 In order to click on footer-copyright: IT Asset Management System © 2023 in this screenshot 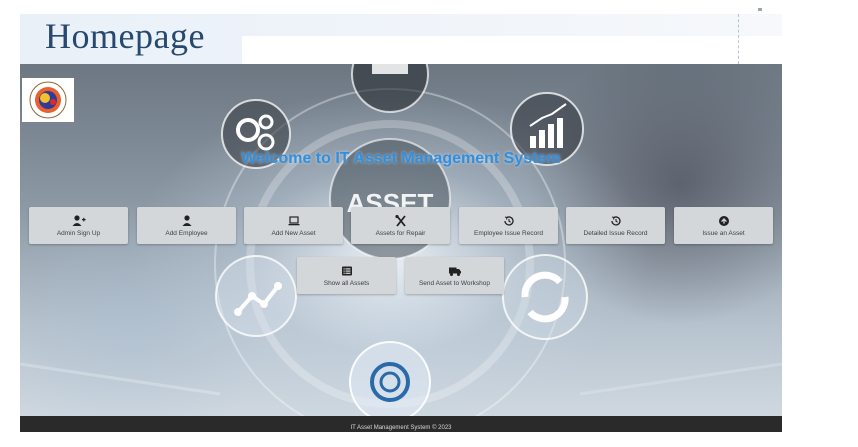, I will do `click(401, 428)`.